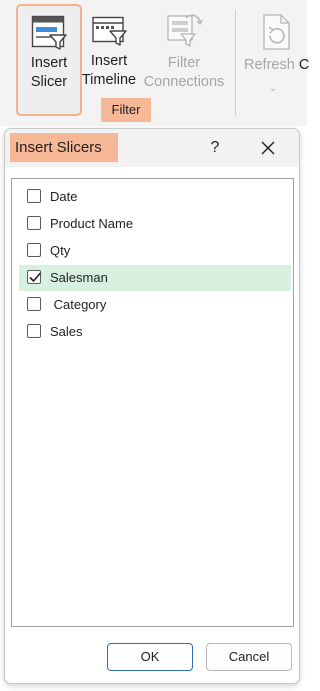 This screenshot has height=691, width=320. Describe the element at coordinates (66, 331) in the screenshot. I see `field-label-sales: Sales` at that location.